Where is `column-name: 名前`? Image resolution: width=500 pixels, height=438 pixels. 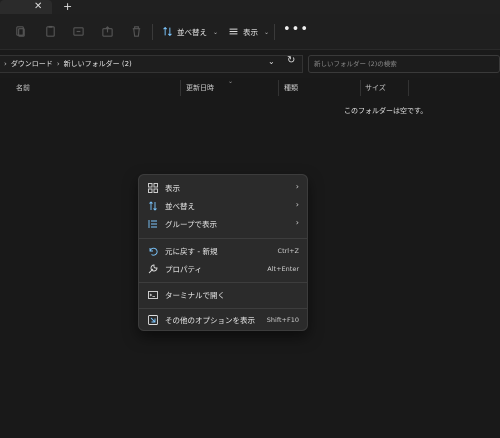
column-name: 名前 is located at coordinates (23, 88).